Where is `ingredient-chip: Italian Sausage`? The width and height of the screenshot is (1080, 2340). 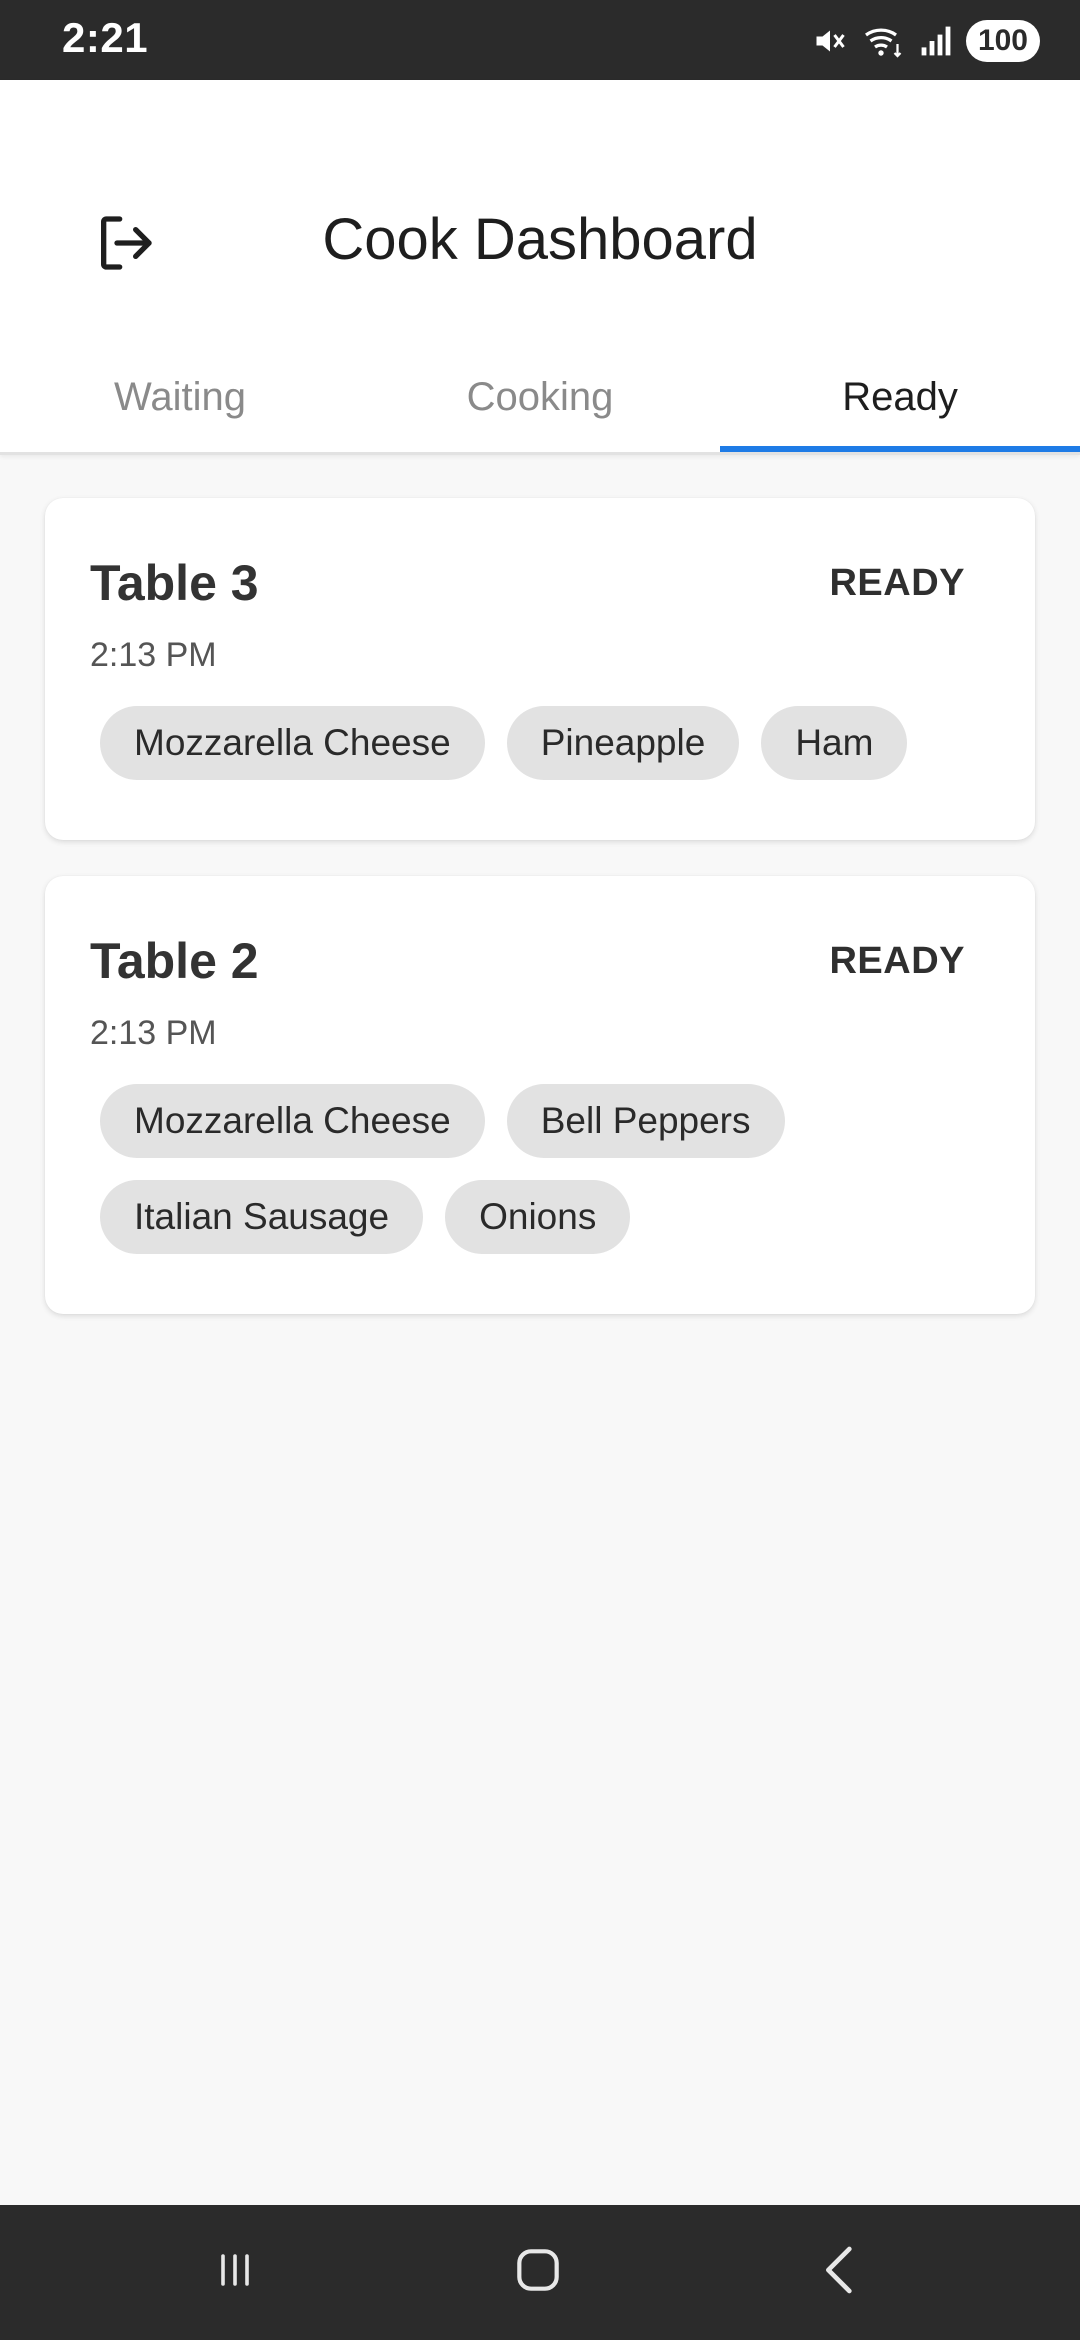 ingredient-chip: Italian Sausage is located at coordinates (262, 1217).